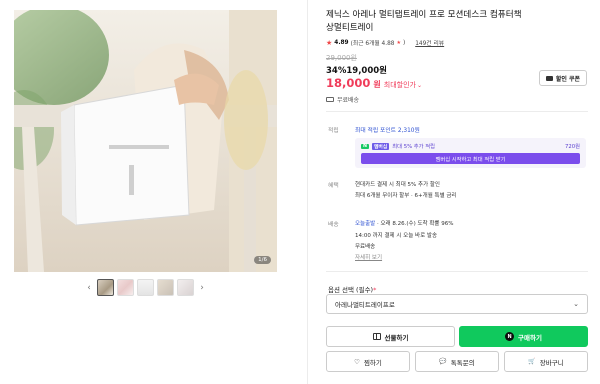  What do you see at coordinates (365, 305) in the screenshot?
I see `option-selected-value: 아레나멀티트레이프로` at bounding box center [365, 305].